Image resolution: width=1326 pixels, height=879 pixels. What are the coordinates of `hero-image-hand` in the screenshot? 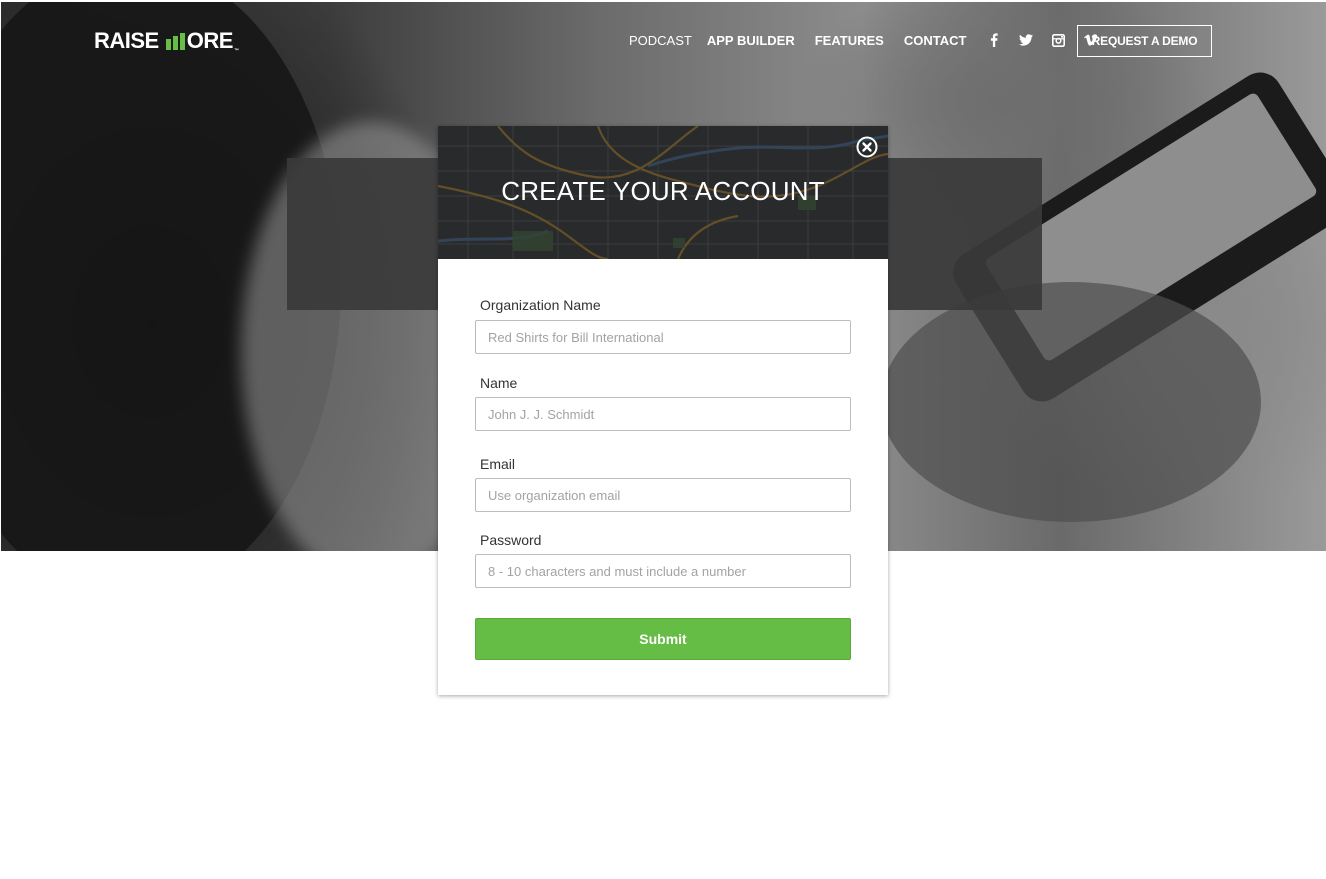 It's located at (1071, 402).